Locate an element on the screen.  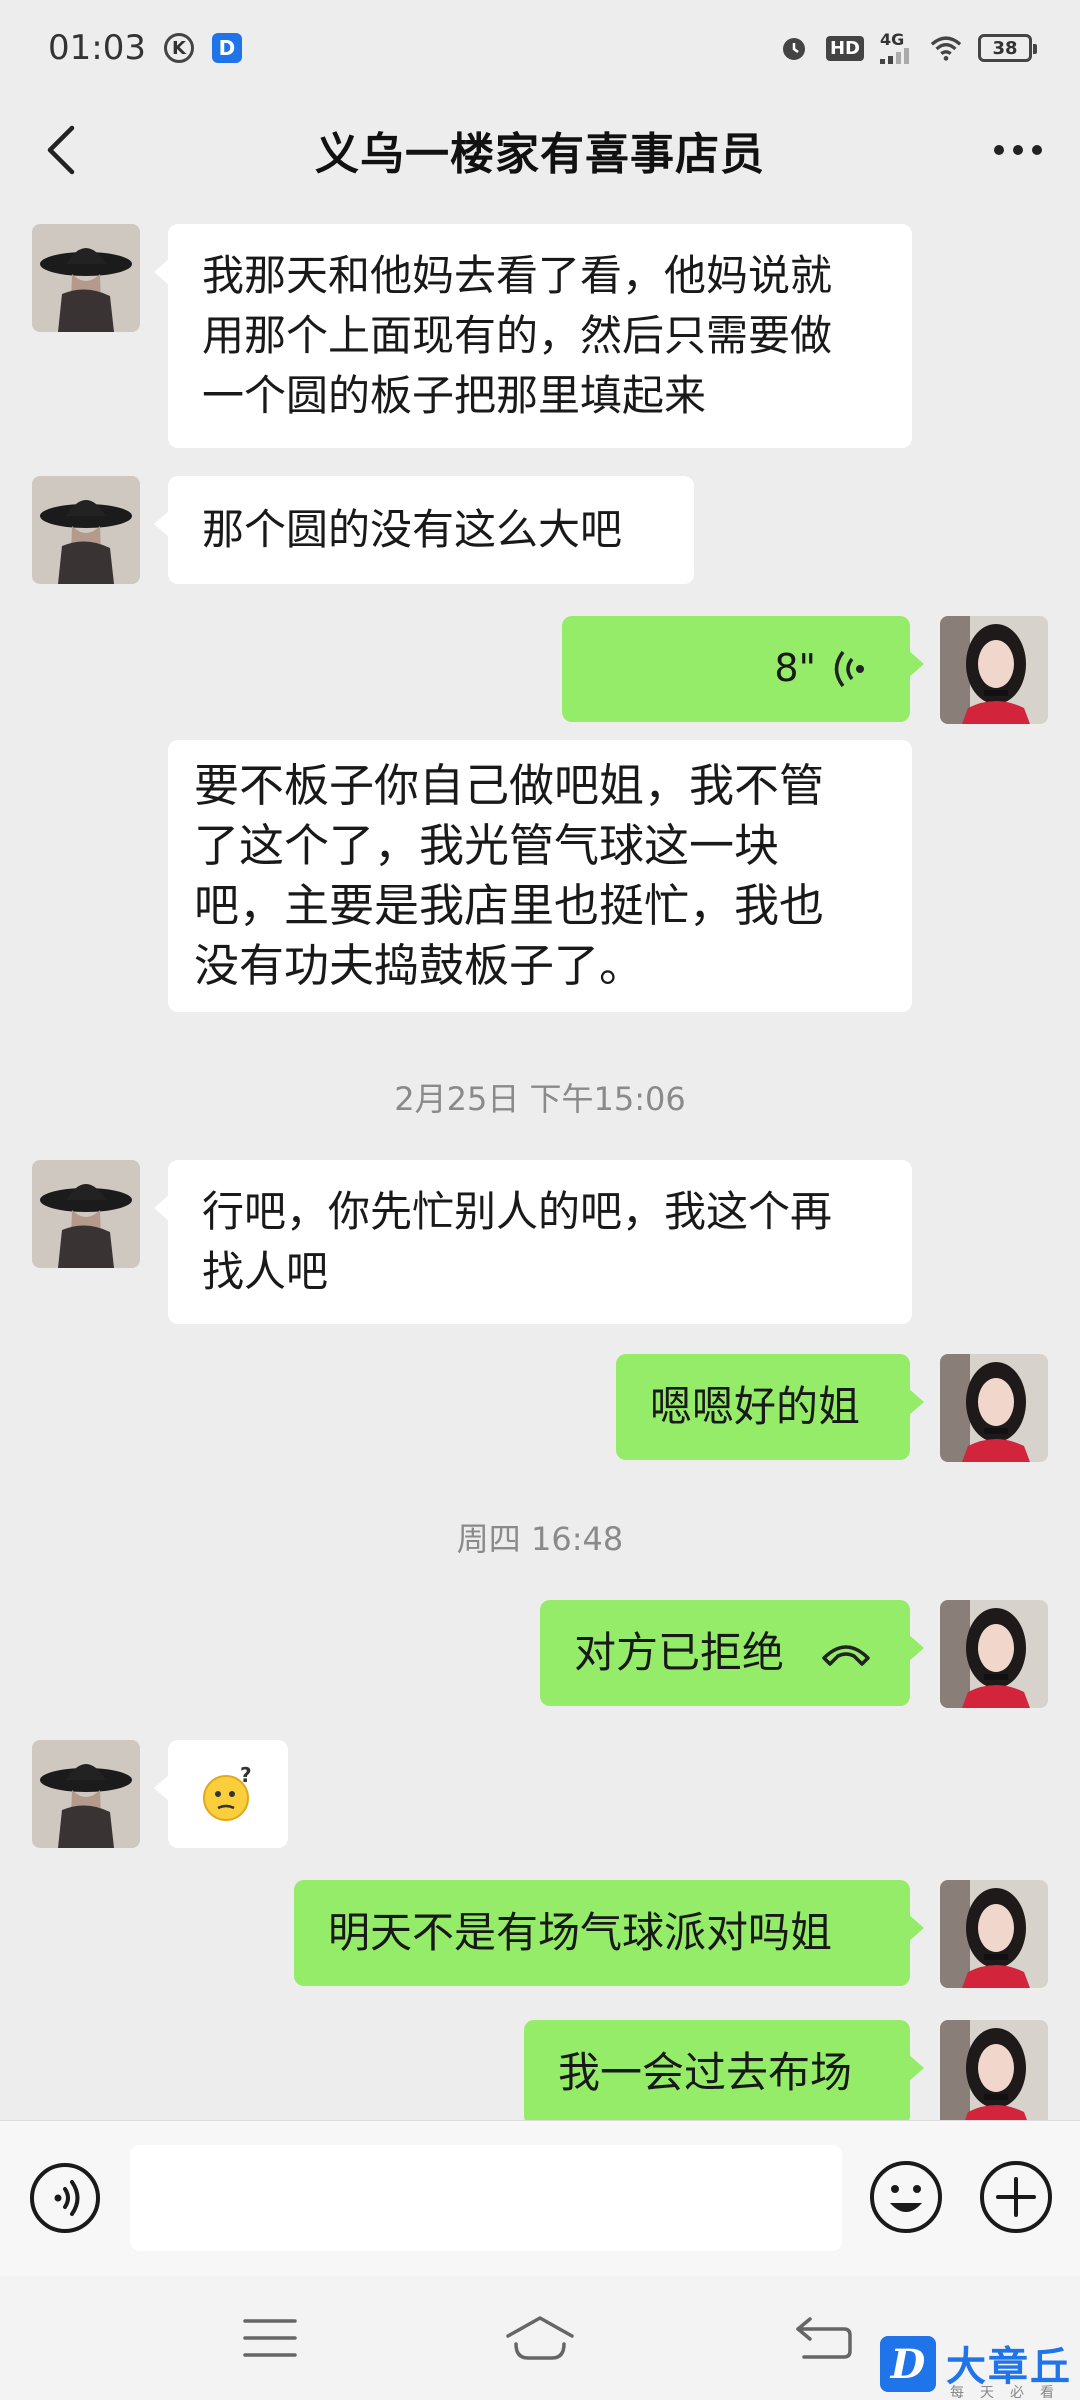
menu-button is located at coordinates (270, 2338).